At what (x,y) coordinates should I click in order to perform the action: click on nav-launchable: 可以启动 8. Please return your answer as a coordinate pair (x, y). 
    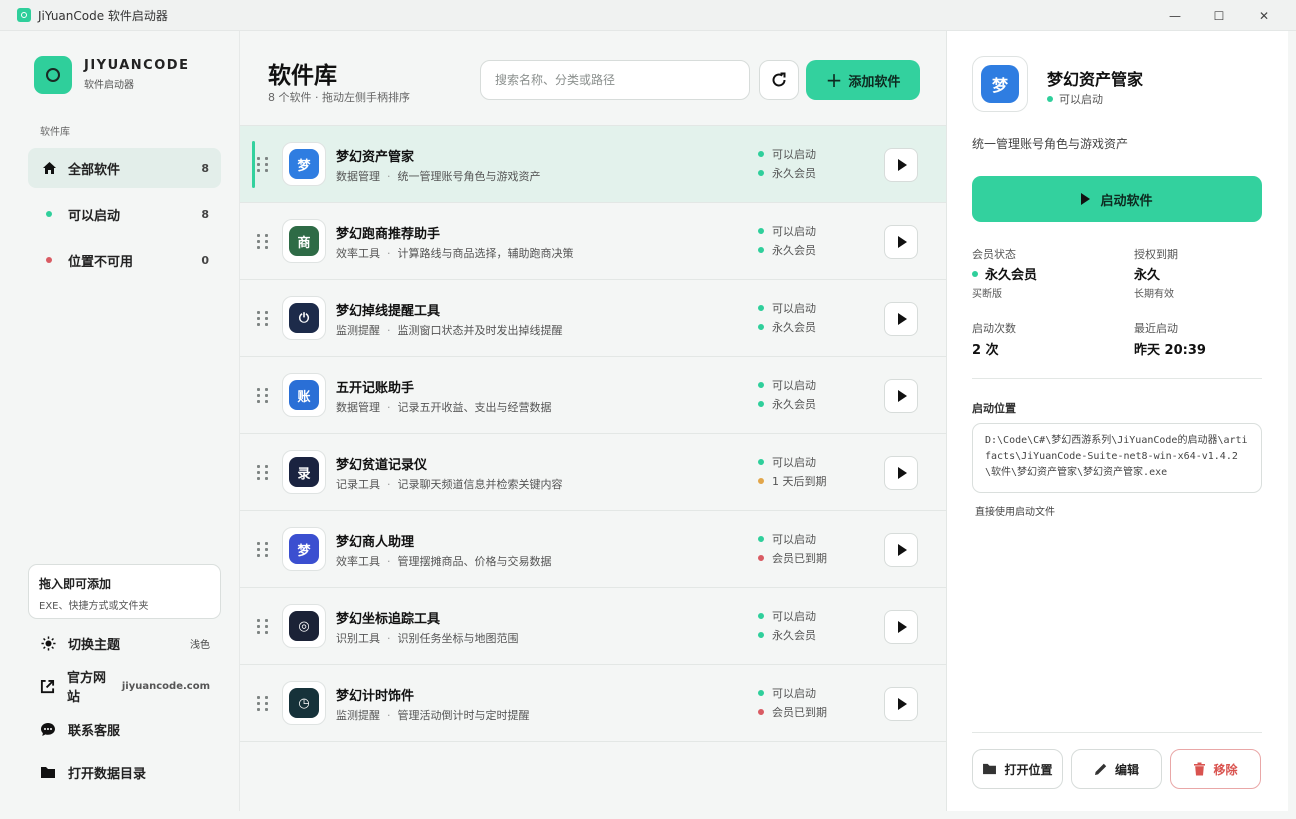
    Looking at the image, I should click on (124, 214).